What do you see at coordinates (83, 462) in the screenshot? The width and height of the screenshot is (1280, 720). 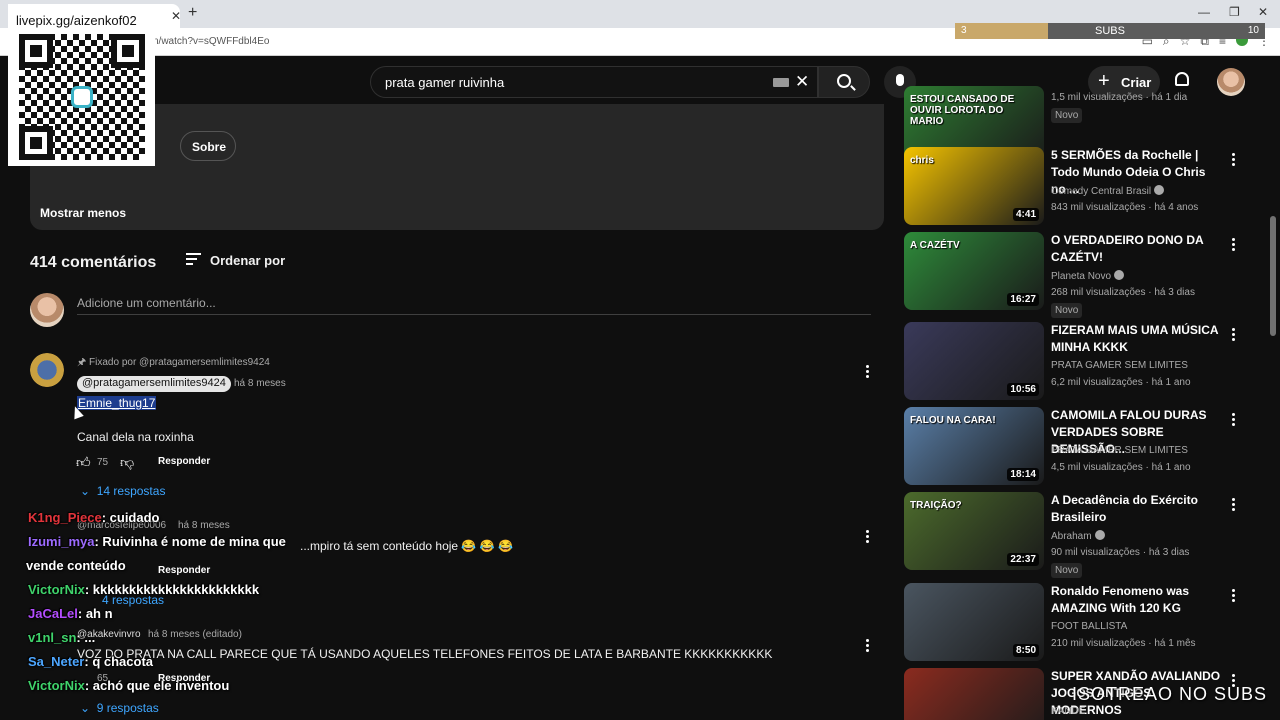 I see `like-icon: 👍︎` at bounding box center [83, 462].